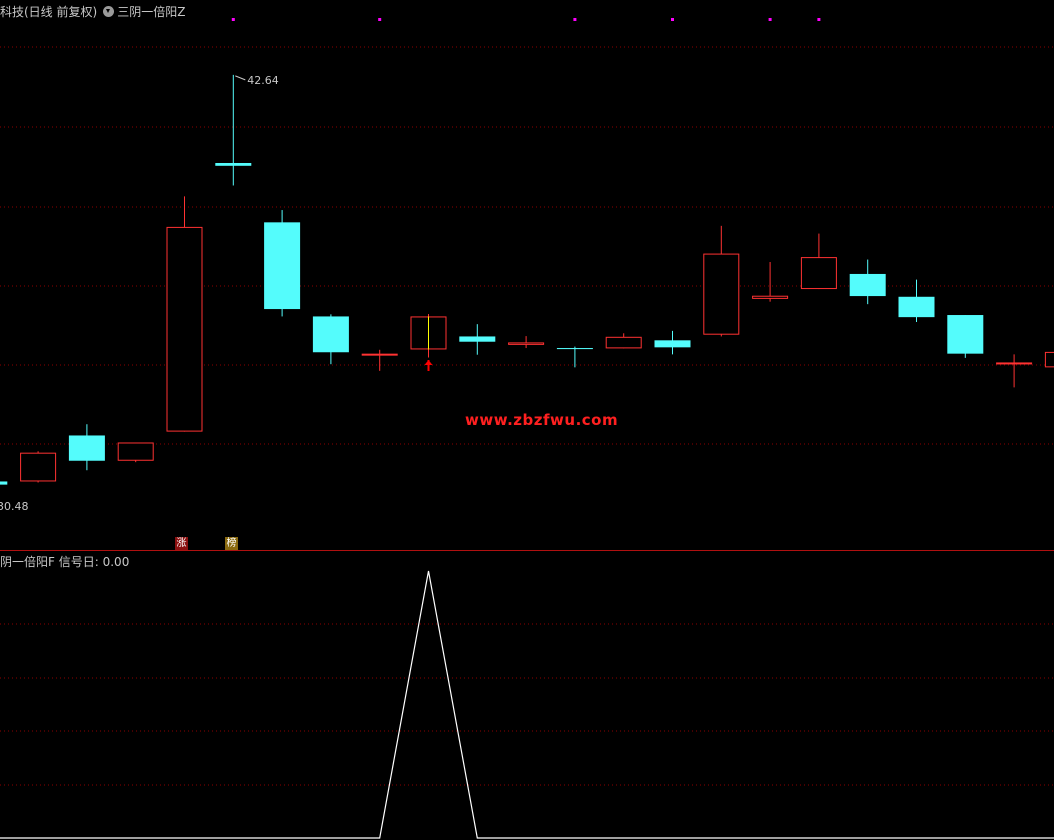  What do you see at coordinates (542, 420) in the screenshot?
I see `watermark: www.zbzfwu.com` at bounding box center [542, 420].